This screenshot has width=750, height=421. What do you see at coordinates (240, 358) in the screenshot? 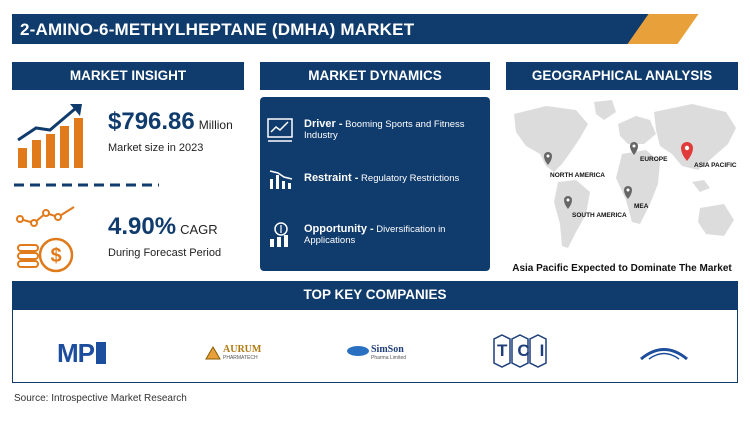
I see `aurum-sub: PHARMATECH` at bounding box center [240, 358].